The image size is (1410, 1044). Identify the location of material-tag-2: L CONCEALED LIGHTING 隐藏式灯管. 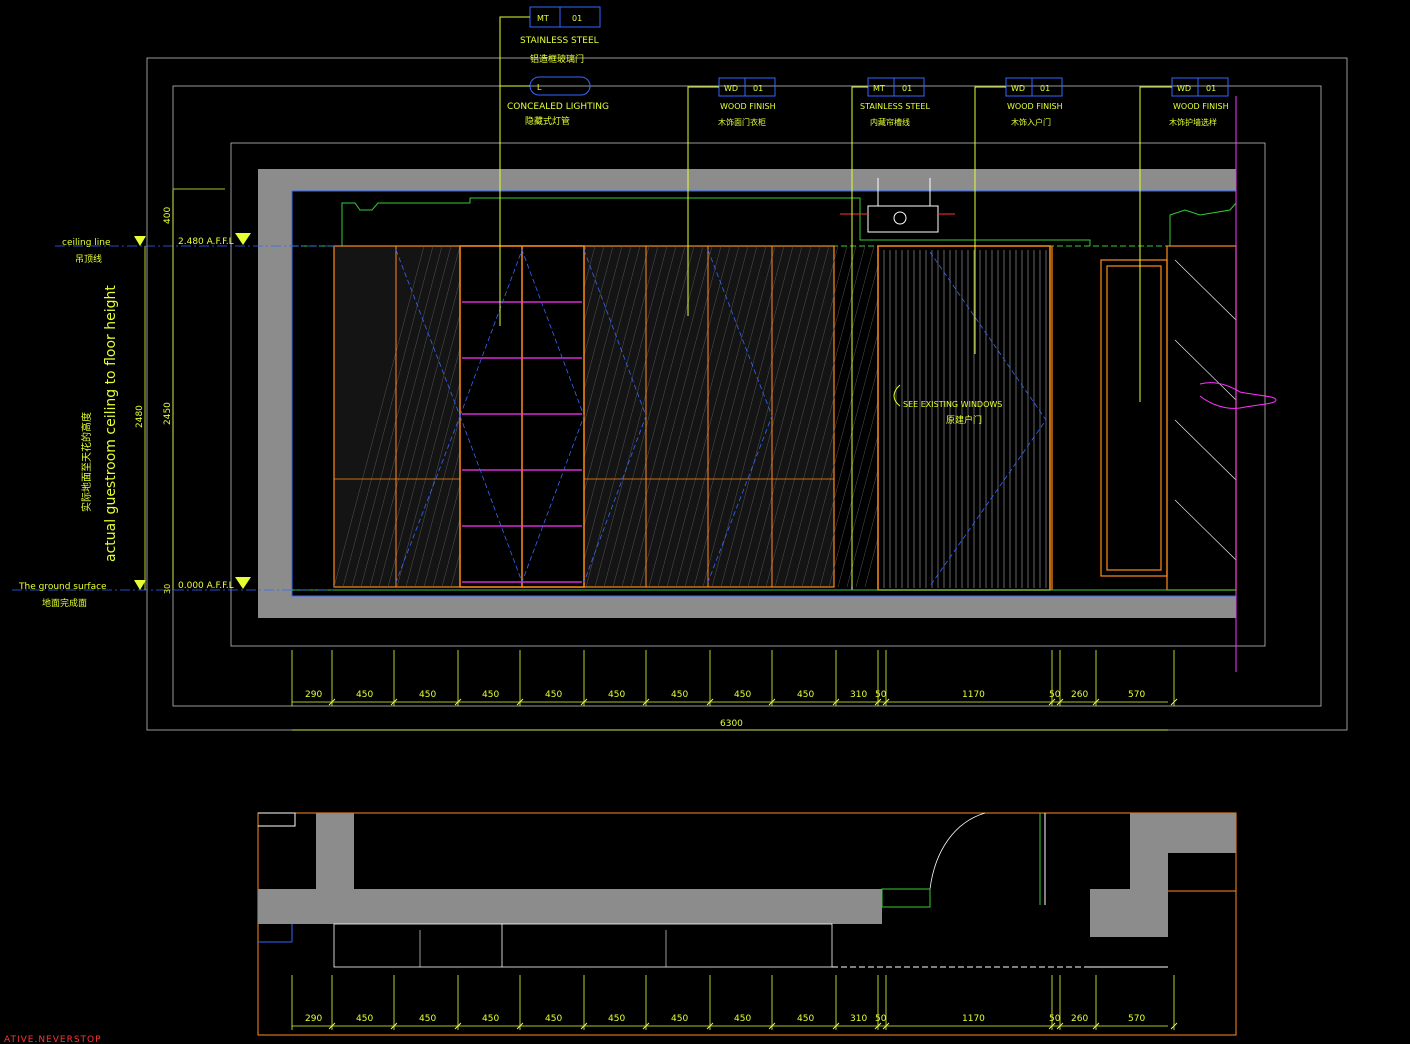
(558, 101).